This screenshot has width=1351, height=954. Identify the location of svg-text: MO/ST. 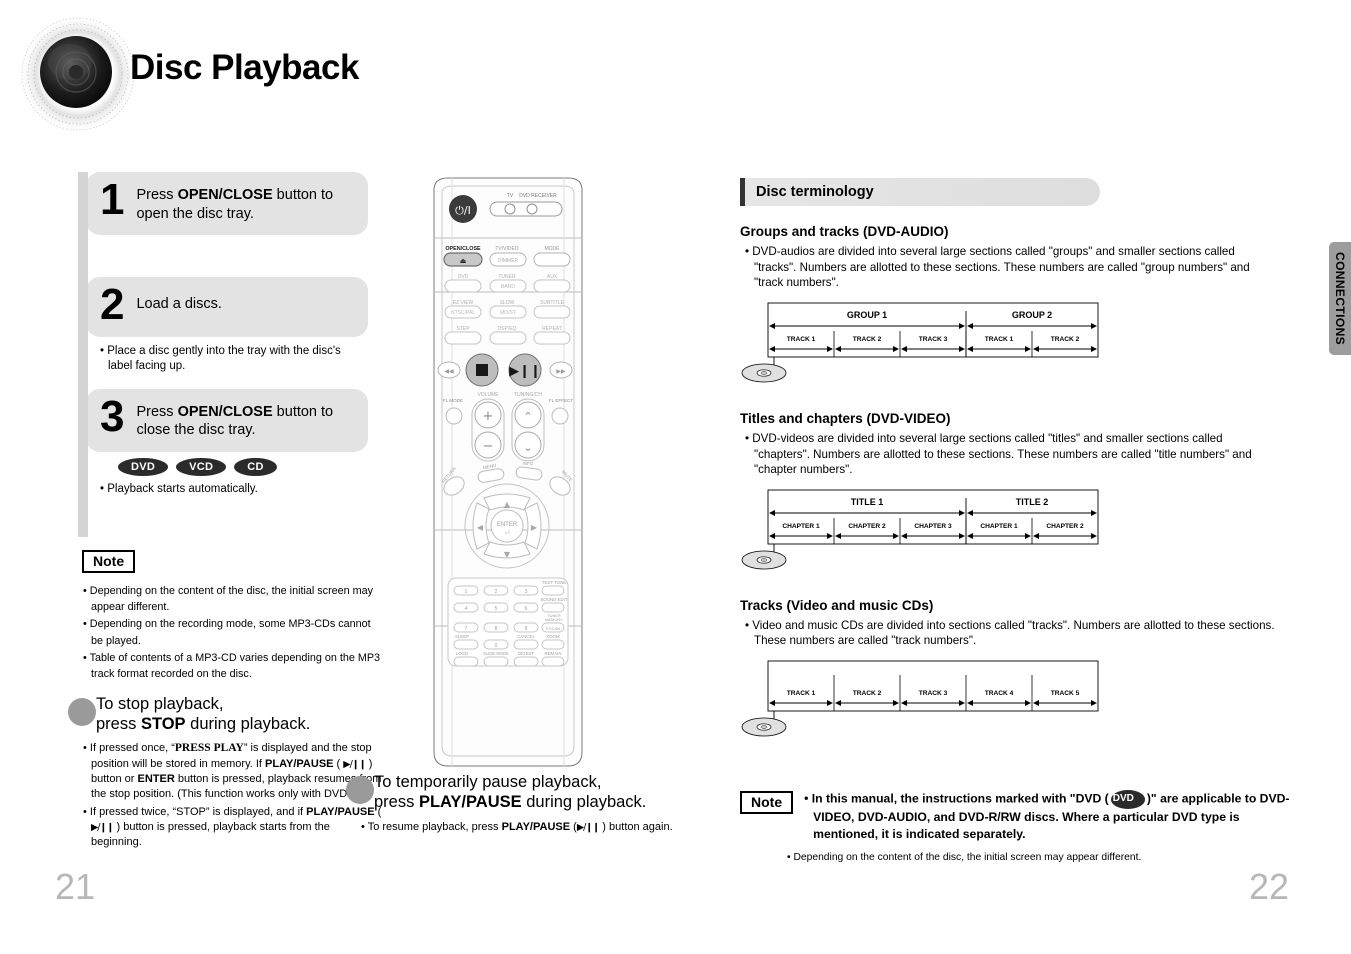
(508, 313).